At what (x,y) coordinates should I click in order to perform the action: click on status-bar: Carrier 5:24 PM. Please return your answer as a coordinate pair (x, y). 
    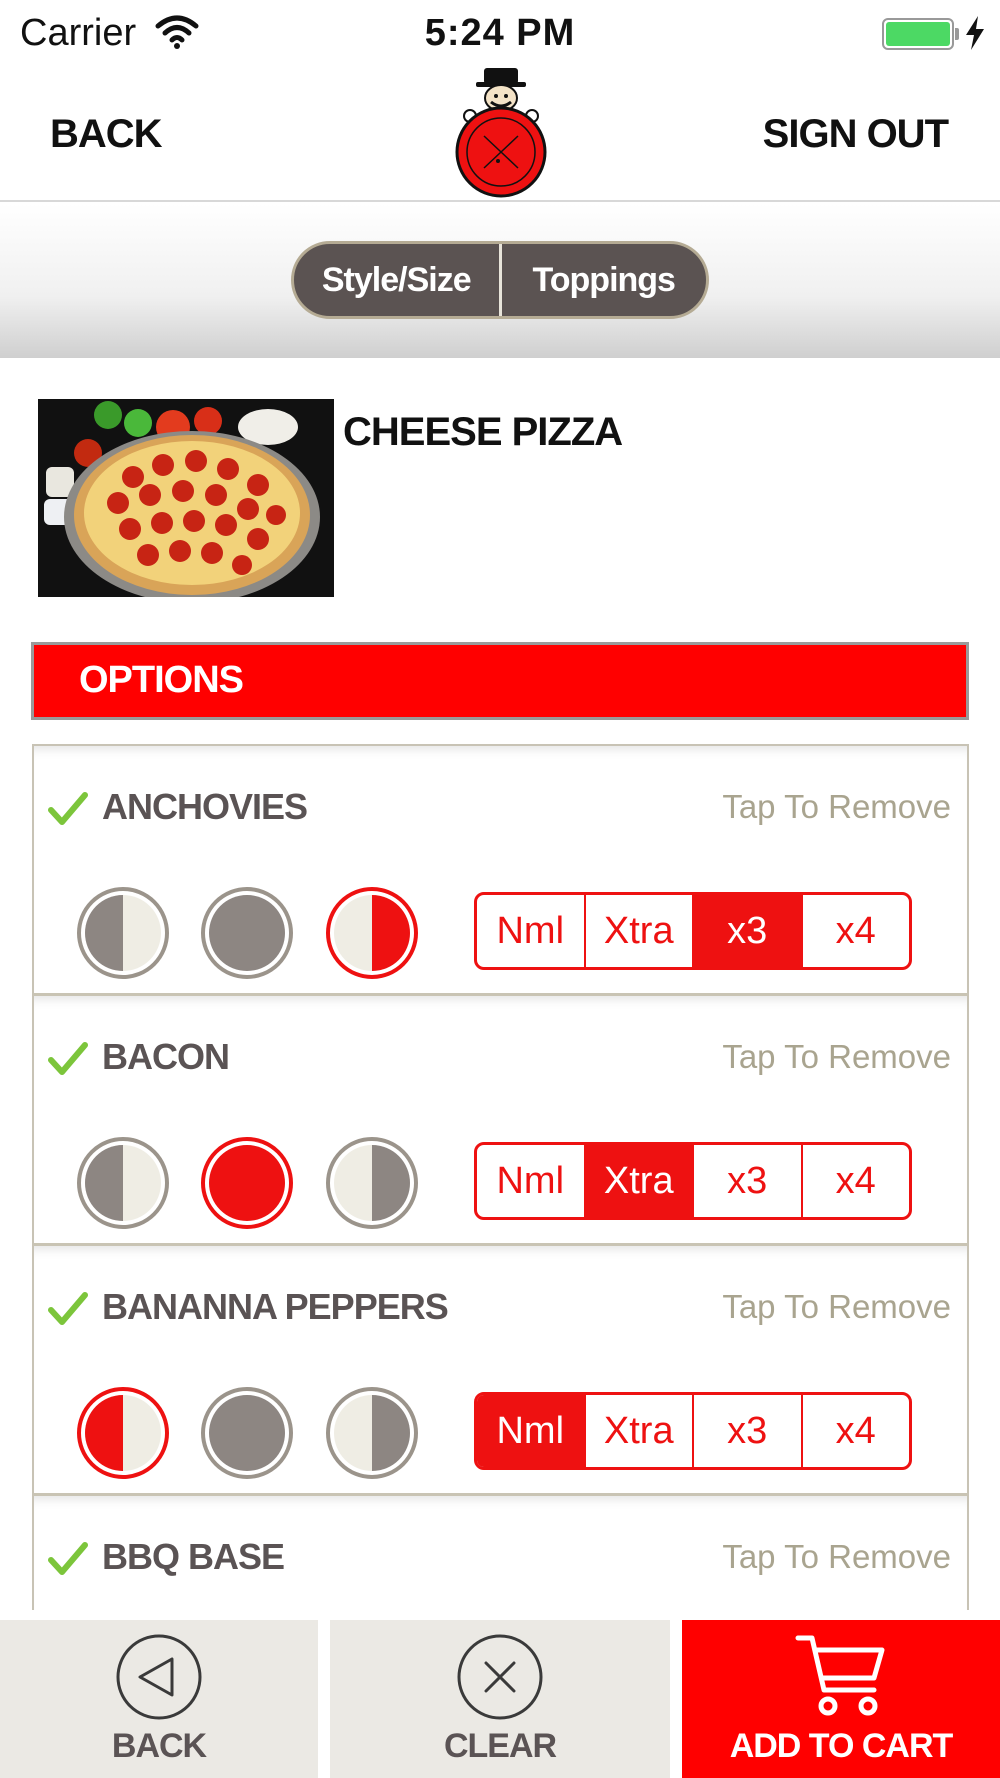
    Looking at the image, I should click on (500, 33).